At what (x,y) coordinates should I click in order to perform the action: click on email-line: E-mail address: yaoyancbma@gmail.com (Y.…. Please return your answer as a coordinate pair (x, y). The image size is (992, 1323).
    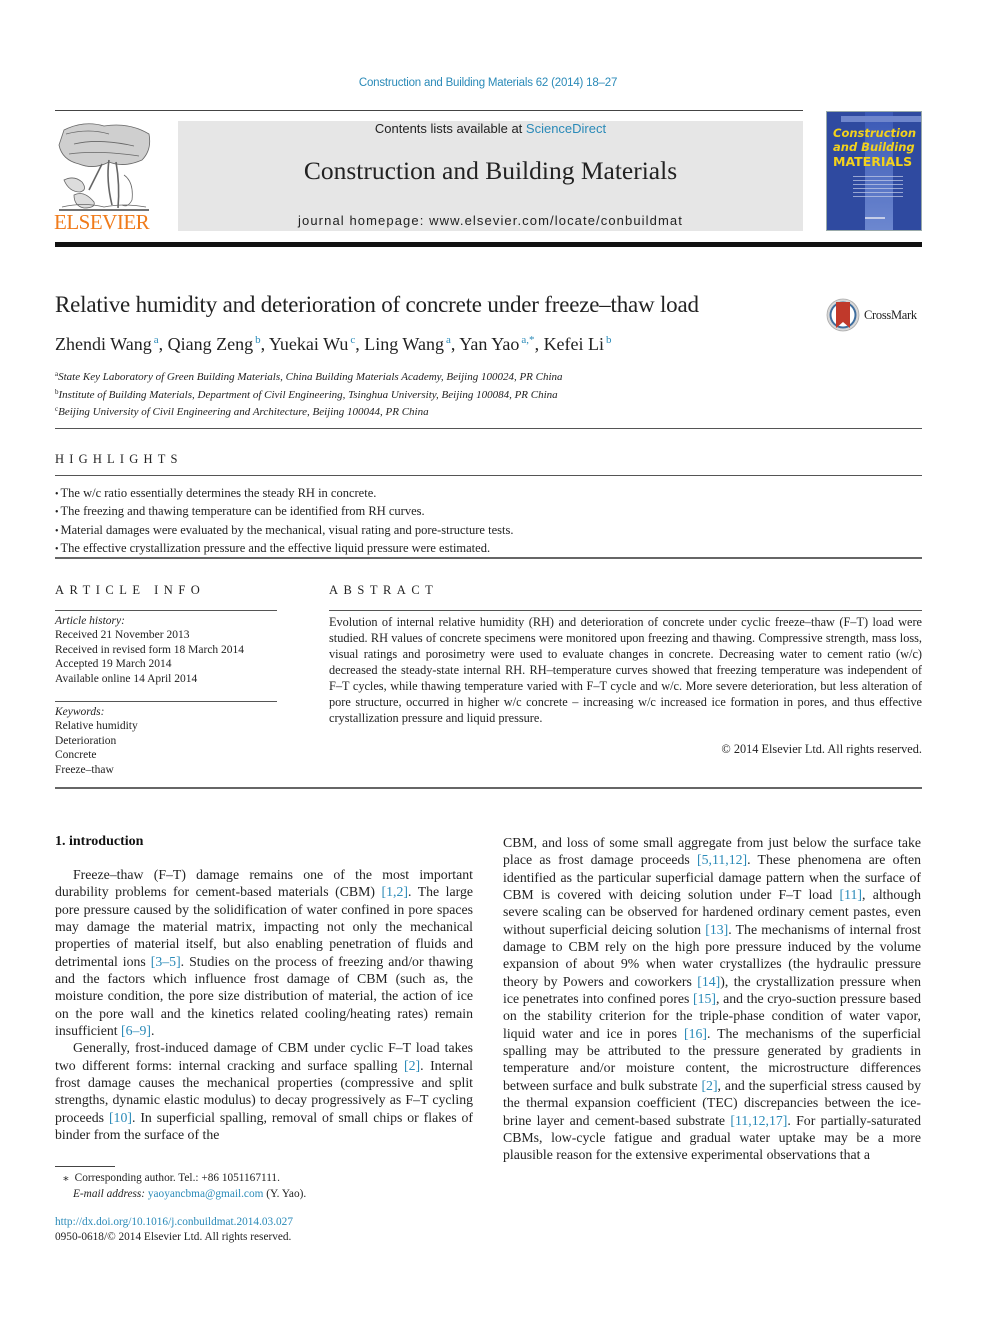
    Looking at the image, I should click on (180, 1194).